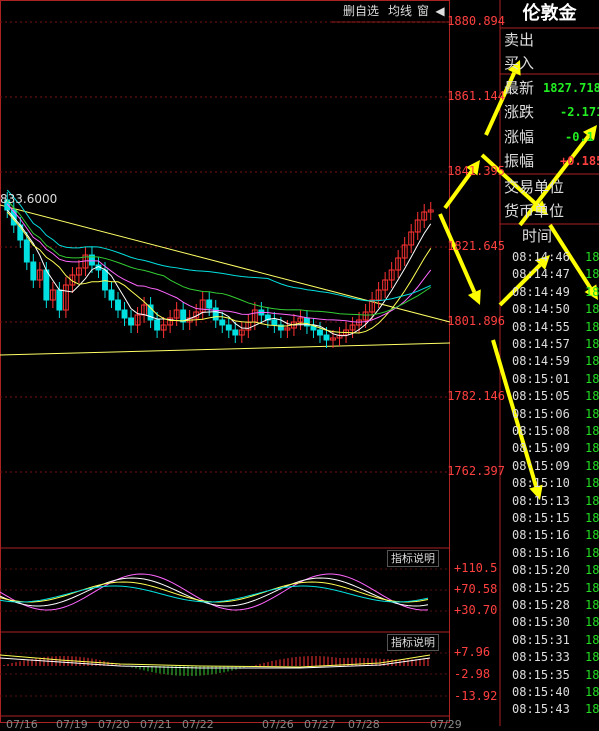 The width and height of the screenshot is (599, 731). What do you see at coordinates (476, 589) in the screenshot?
I see `indicator1-label: +70.58` at bounding box center [476, 589].